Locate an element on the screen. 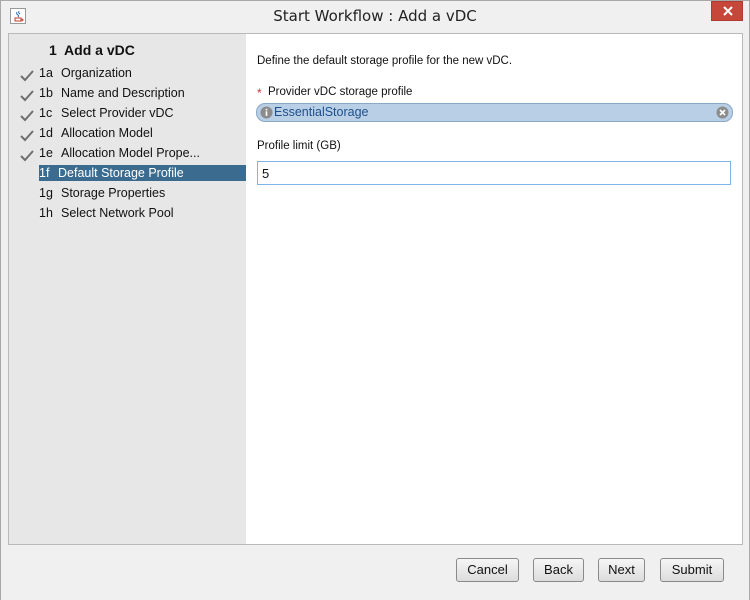 The width and height of the screenshot is (750, 600). step-default-storage-profile: 1f Default Storage Profile is located at coordinates (142, 173).